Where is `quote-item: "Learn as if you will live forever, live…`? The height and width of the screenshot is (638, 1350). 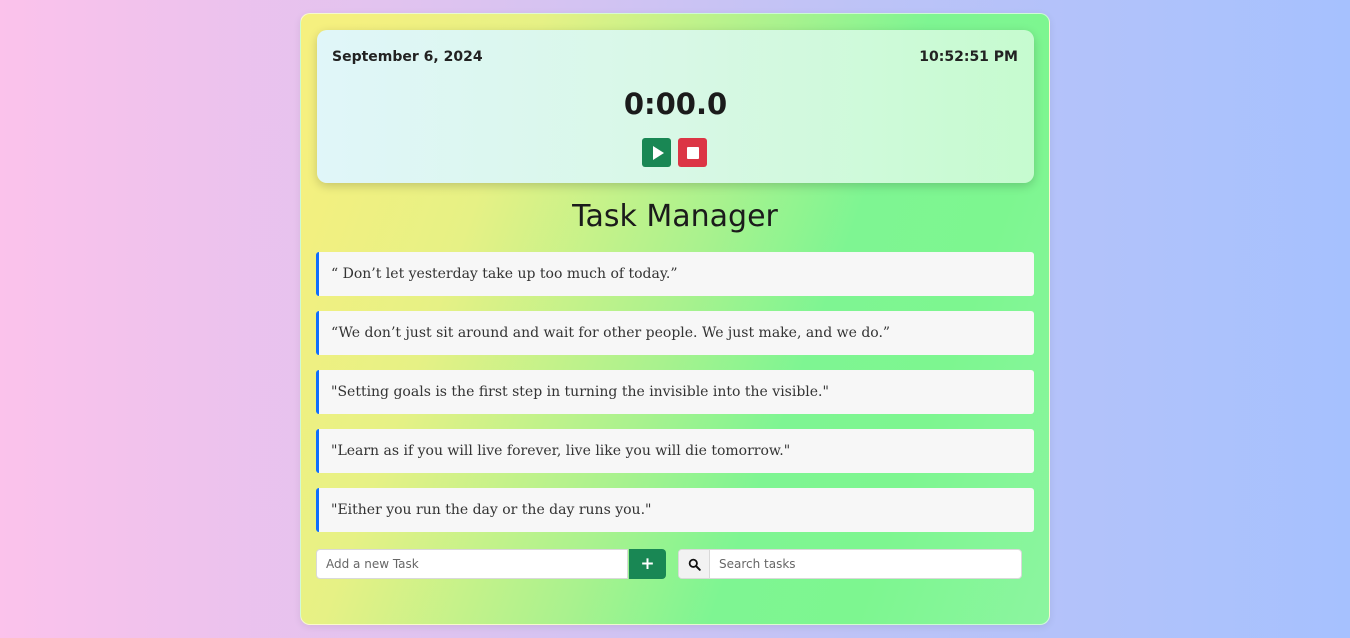 quote-item: "Learn as if you will live forever, live… is located at coordinates (675, 451).